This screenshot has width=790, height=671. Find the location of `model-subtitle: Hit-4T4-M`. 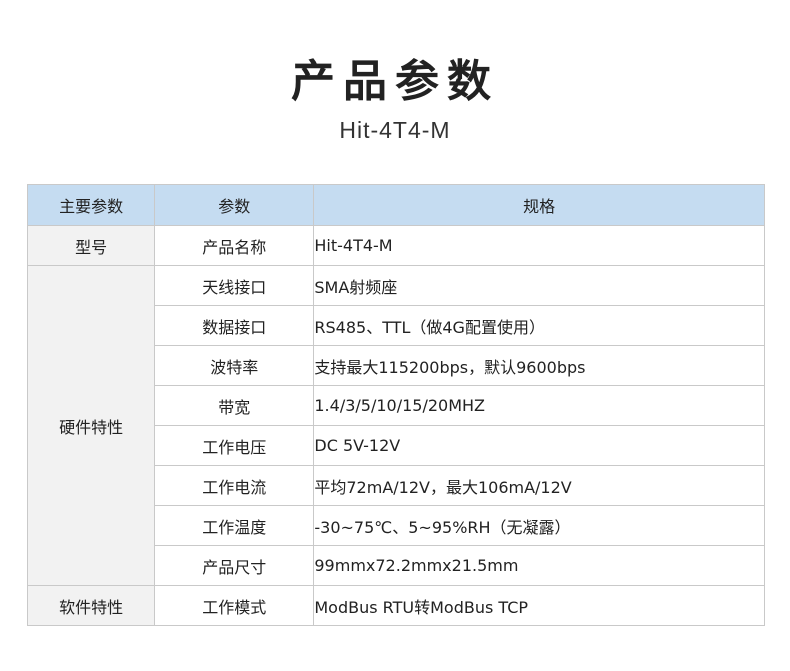

model-subtitle: Hit-4T4-M is located at coordinates (395, 130).